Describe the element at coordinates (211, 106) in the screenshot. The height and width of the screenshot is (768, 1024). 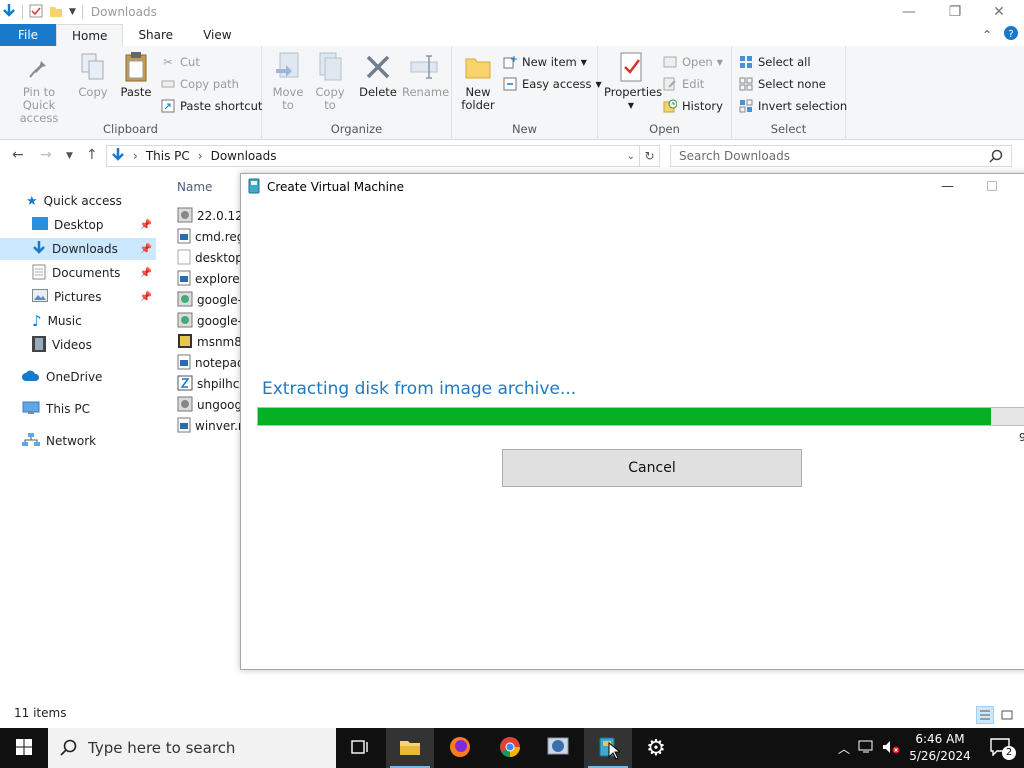
I see `paste-shortcut-button: Paste shortcut` at that location.